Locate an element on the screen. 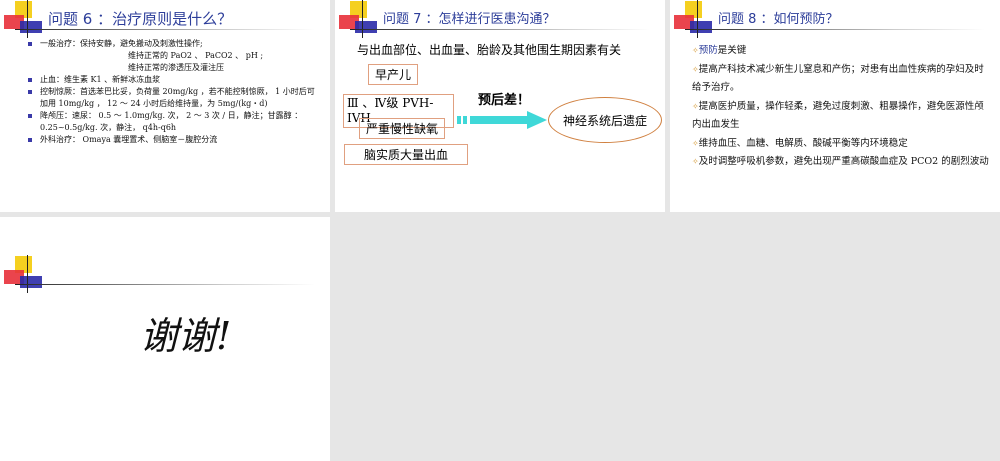  intro-text: 与出血部位、出血量、胎龄及其他围生期因素有关 is located at coordinates (489, 50).